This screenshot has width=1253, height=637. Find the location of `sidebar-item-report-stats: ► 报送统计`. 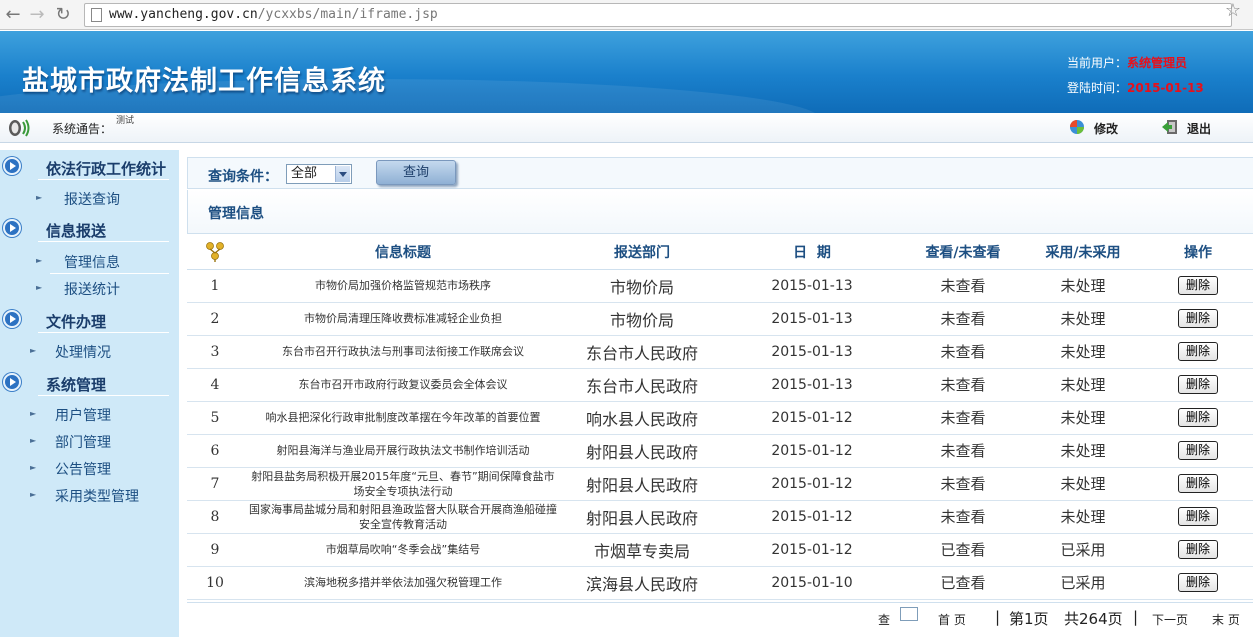

sidebar-item-report-stats: ► 报送统计 is located at coordinates (89, 288).